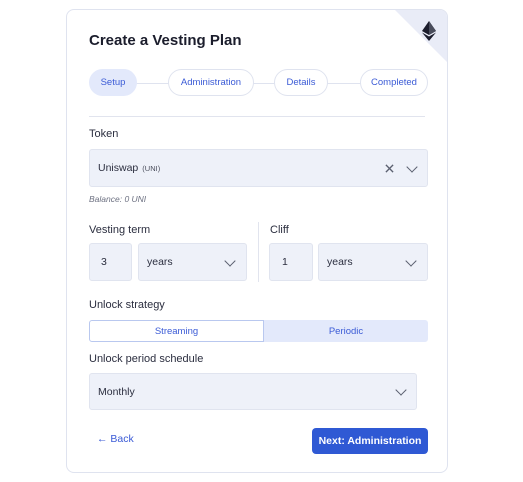 This screenshot has width=523, height=482. Describe the element at coordinates (258, 252) in the screenshot. I see `column-divider` at that location.